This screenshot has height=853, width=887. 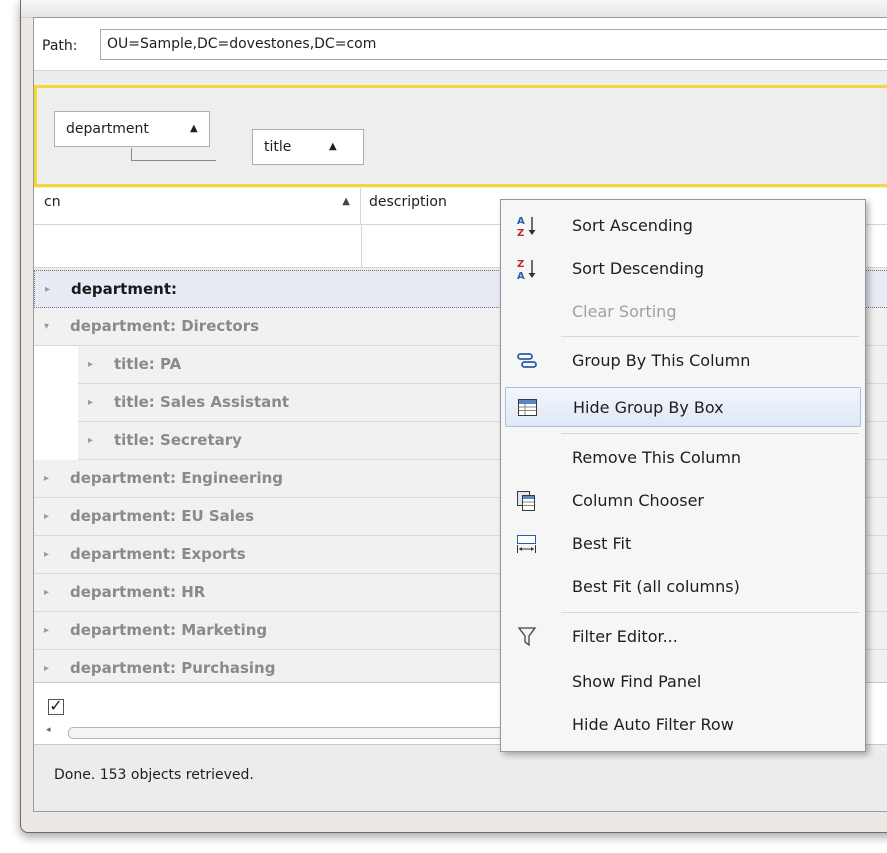 What do you see at coordinates (661, 360) in the screenshot?
I see `menu-item-label: Group By This Column` at bounding box center [661, 360].